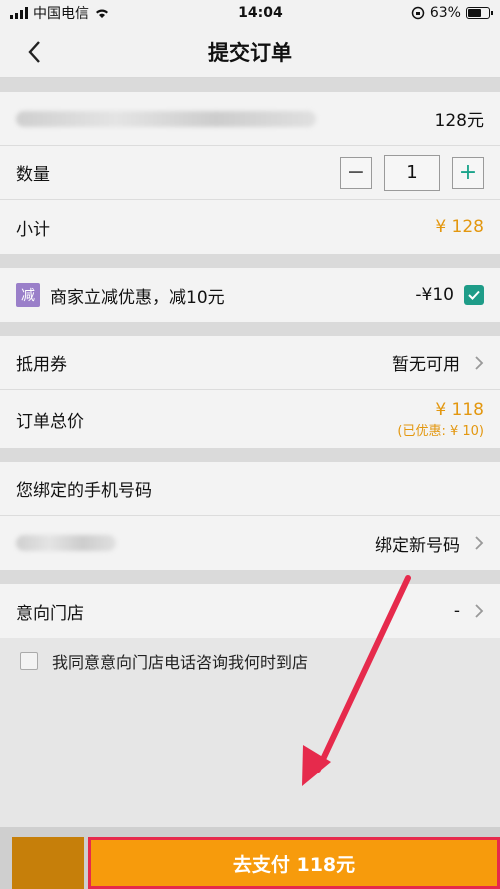 This screenshot has width=500, height=889. I want to click on bind-new-number: 绑定新号码, so click(417, 543).